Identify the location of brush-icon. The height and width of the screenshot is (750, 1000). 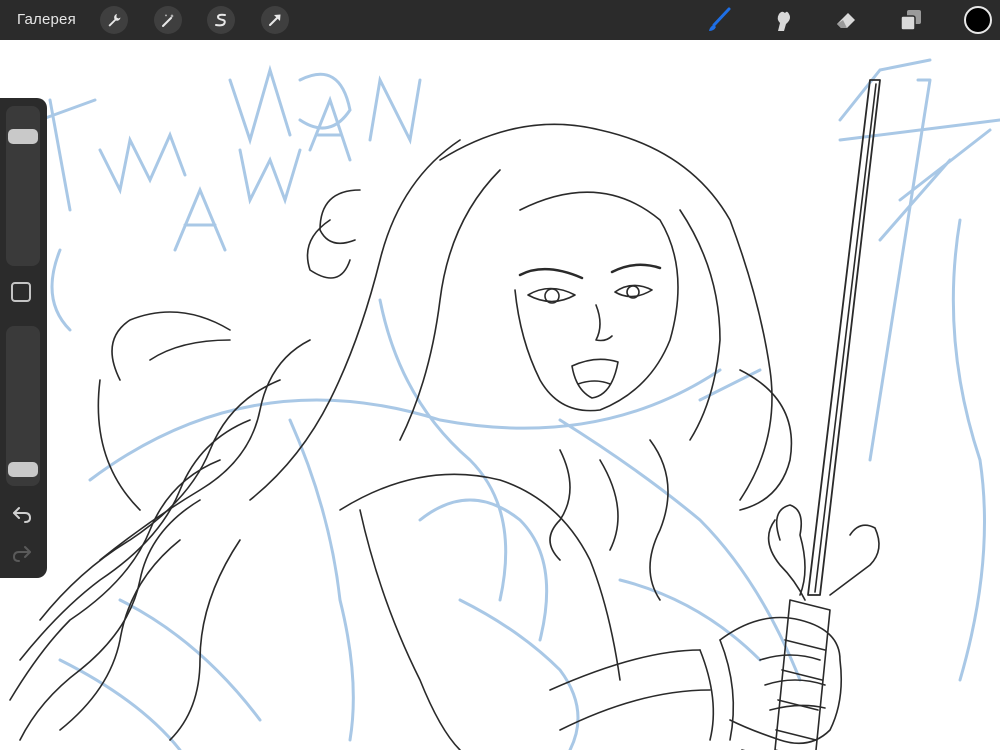
(720, 19).